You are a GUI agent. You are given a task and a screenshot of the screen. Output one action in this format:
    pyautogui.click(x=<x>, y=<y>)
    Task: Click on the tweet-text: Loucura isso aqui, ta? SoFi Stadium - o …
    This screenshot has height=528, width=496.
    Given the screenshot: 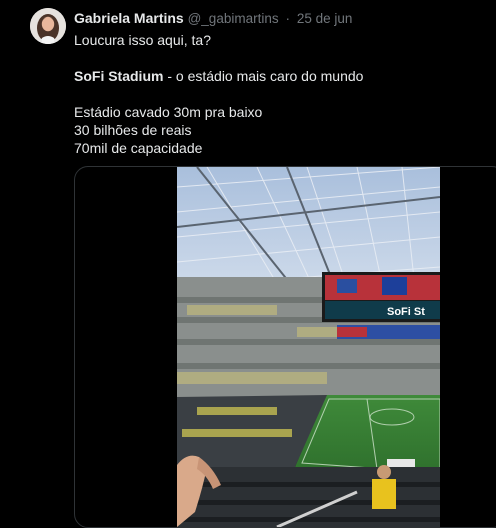 What is the action you would take?
    pyautogui.click(x=218, y=94)
    